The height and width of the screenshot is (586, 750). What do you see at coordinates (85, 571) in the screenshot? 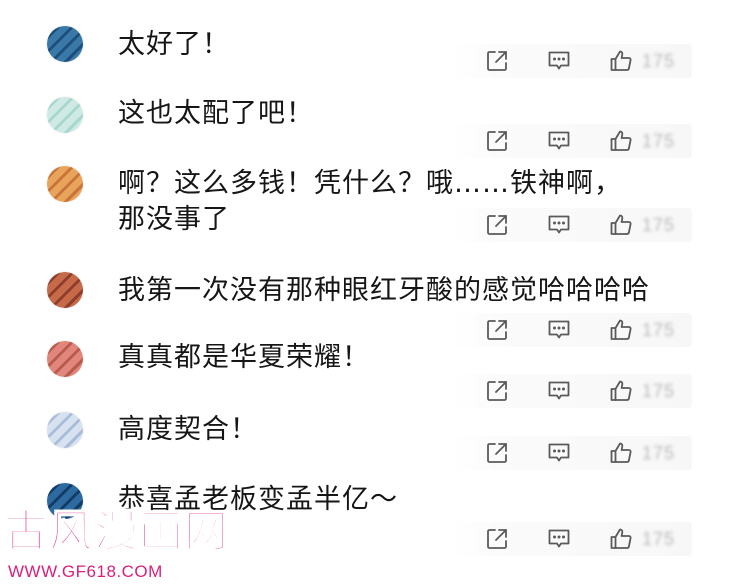
I see `watermark-url: WWW.GF618.COM` at bounding box center [85, 571].